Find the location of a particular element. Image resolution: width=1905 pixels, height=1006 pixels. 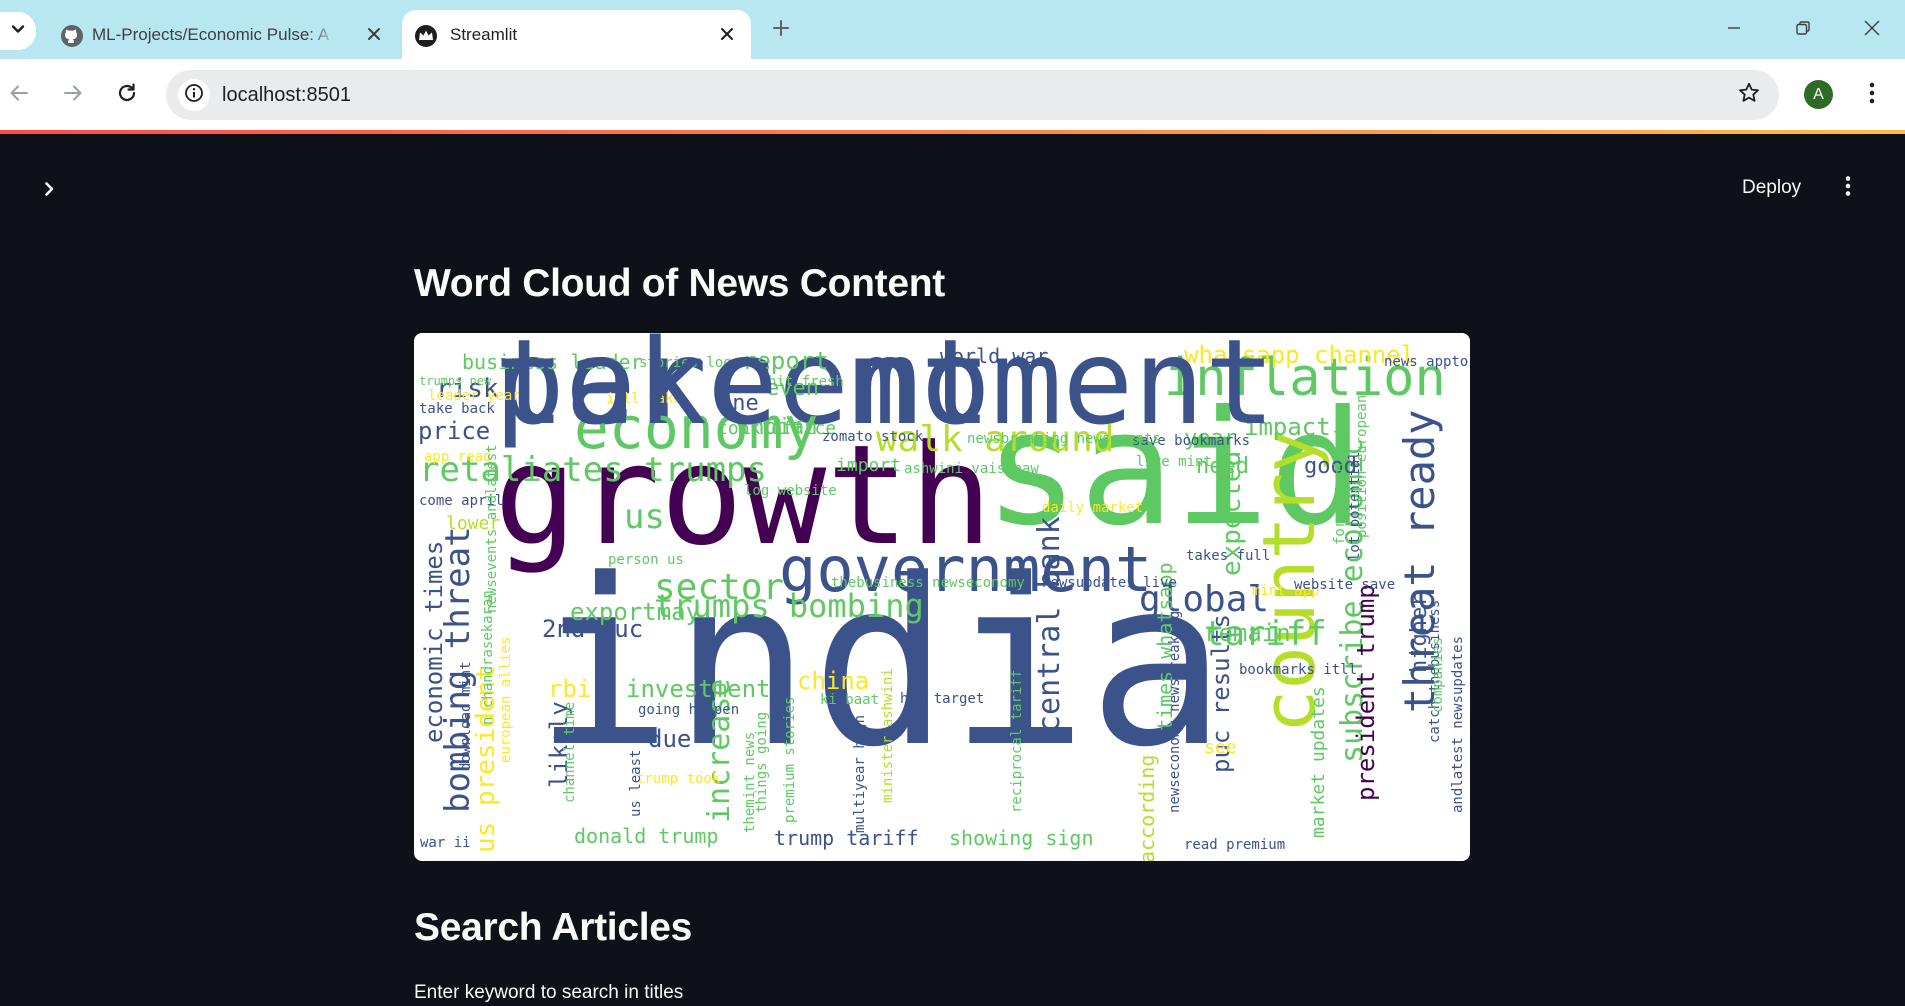

wordcloud-word: trumps new is located at coordinates (455, 381).